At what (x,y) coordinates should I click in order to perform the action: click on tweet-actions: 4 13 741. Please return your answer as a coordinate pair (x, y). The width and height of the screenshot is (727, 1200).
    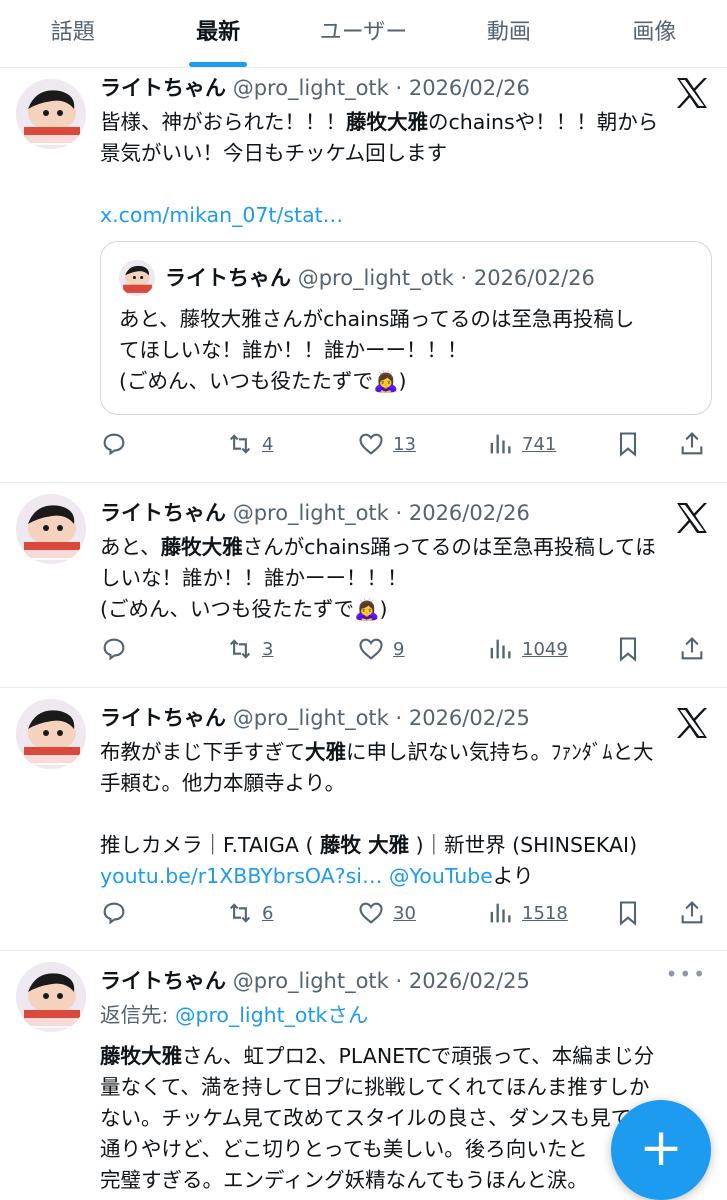
    Looking at the image, I should click on (405, 444).